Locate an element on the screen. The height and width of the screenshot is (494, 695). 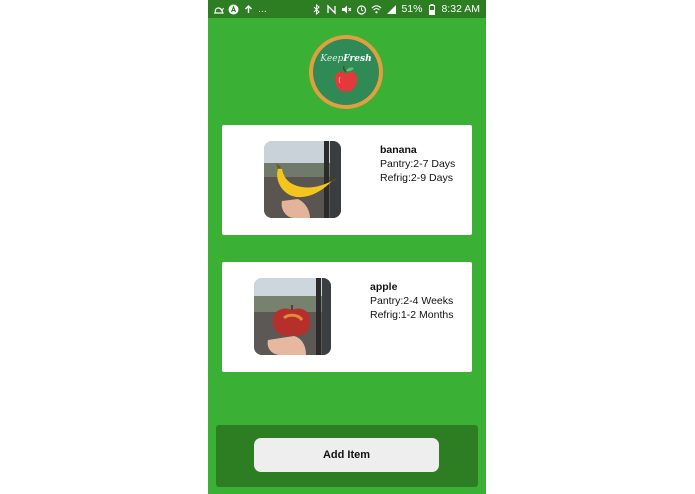
status-bar: ... 51% 8:32 AM is located at coordinates (347, 9).